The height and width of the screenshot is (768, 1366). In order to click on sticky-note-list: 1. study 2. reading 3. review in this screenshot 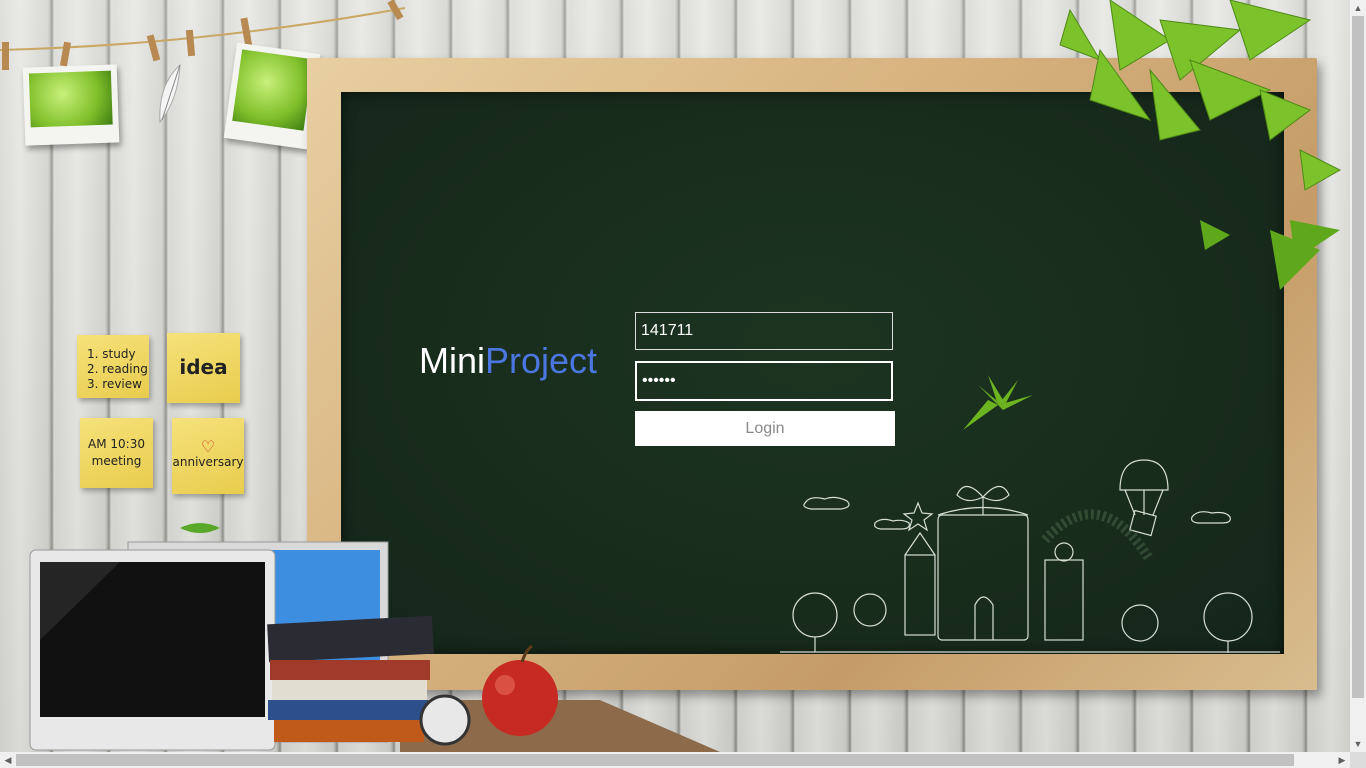, I will do `click(113, 366)`.